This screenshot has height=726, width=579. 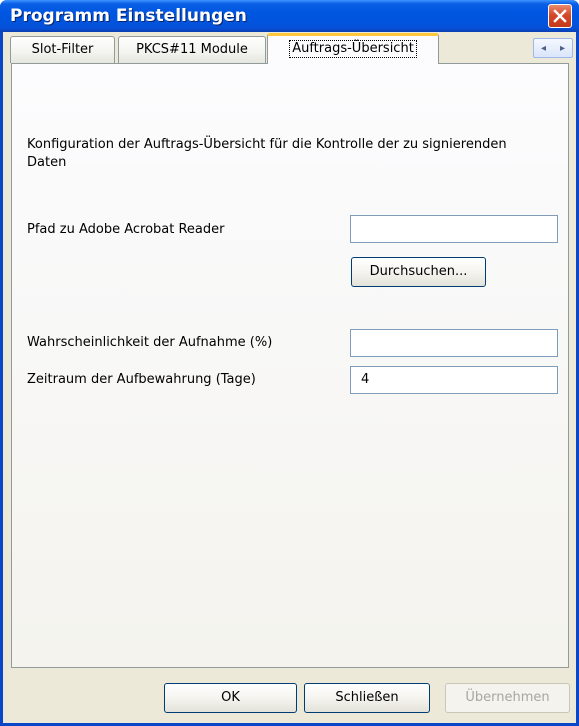 I want to click on close-icon, so click(x=560, y=16).